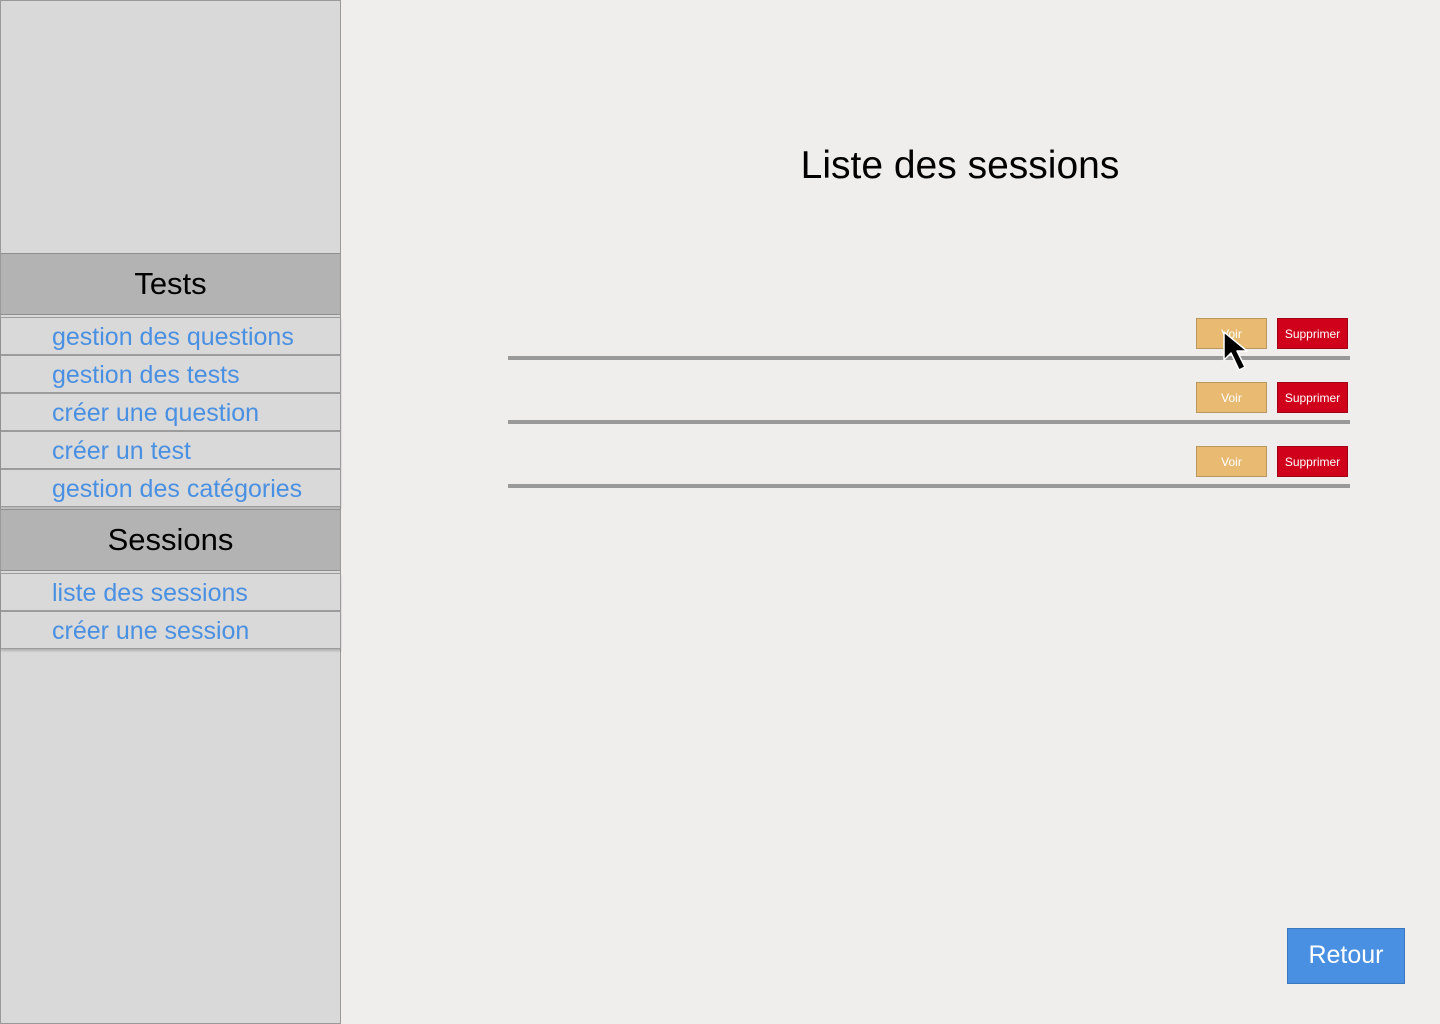 This screenshot has height=1024, width=1440. What do you see at coordinates (171, 336) in the screenshot?
I see `sidebar-item-gestion-questions: gestion des questions` at bounding box center [171, 336].